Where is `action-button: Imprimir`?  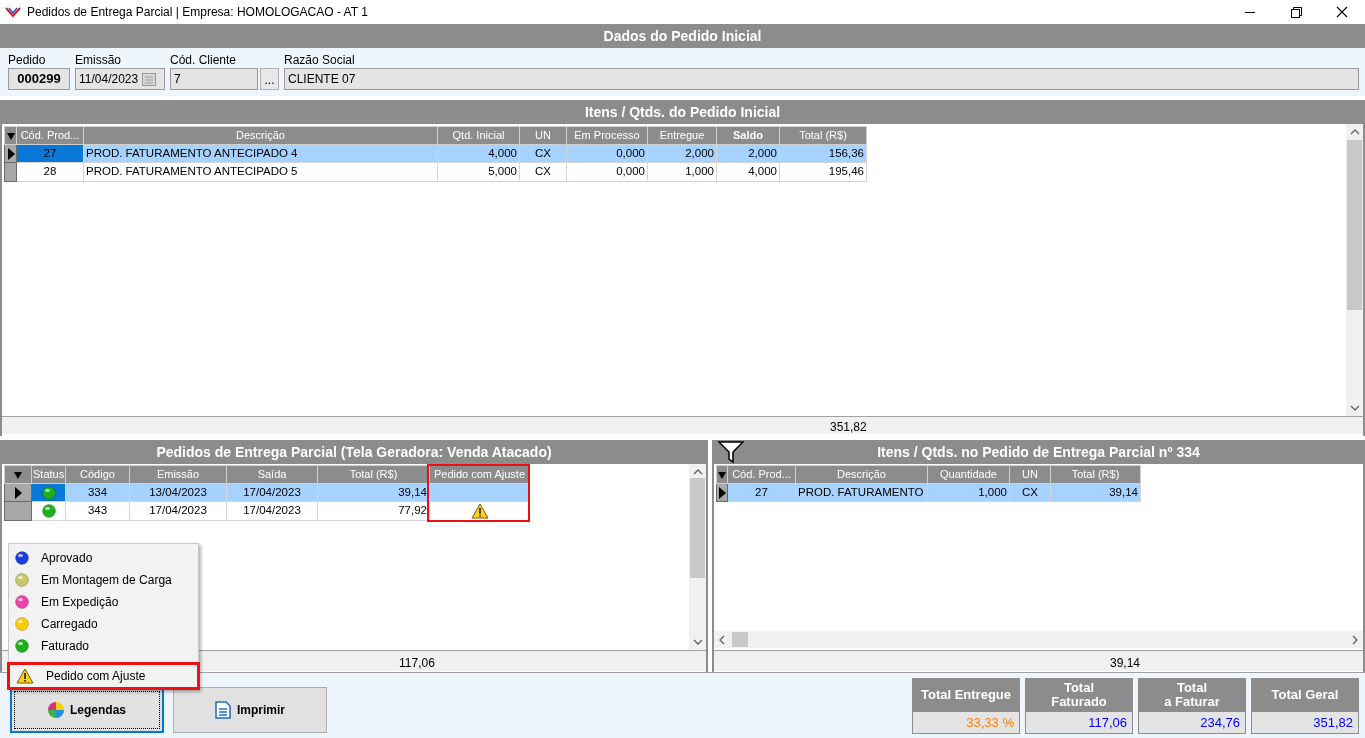 action-button: Imprimir is located at coordinates (250, 710).